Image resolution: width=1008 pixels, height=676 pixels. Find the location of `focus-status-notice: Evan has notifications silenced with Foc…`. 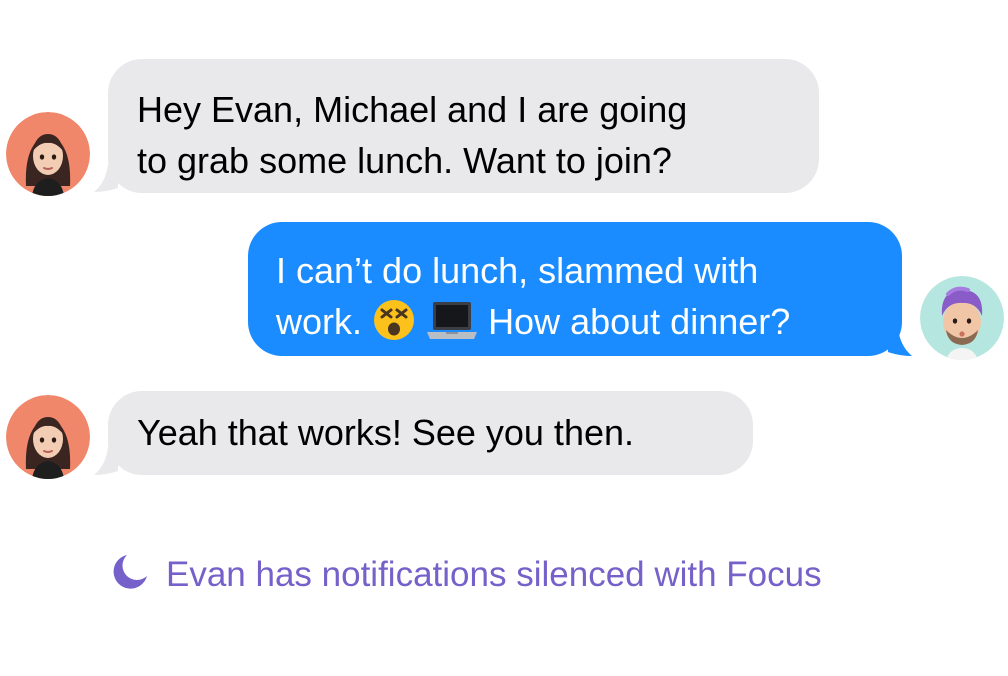

focus-status-notice: Evan has notifications silenced with Foc… is located at coordinates (467, 575).